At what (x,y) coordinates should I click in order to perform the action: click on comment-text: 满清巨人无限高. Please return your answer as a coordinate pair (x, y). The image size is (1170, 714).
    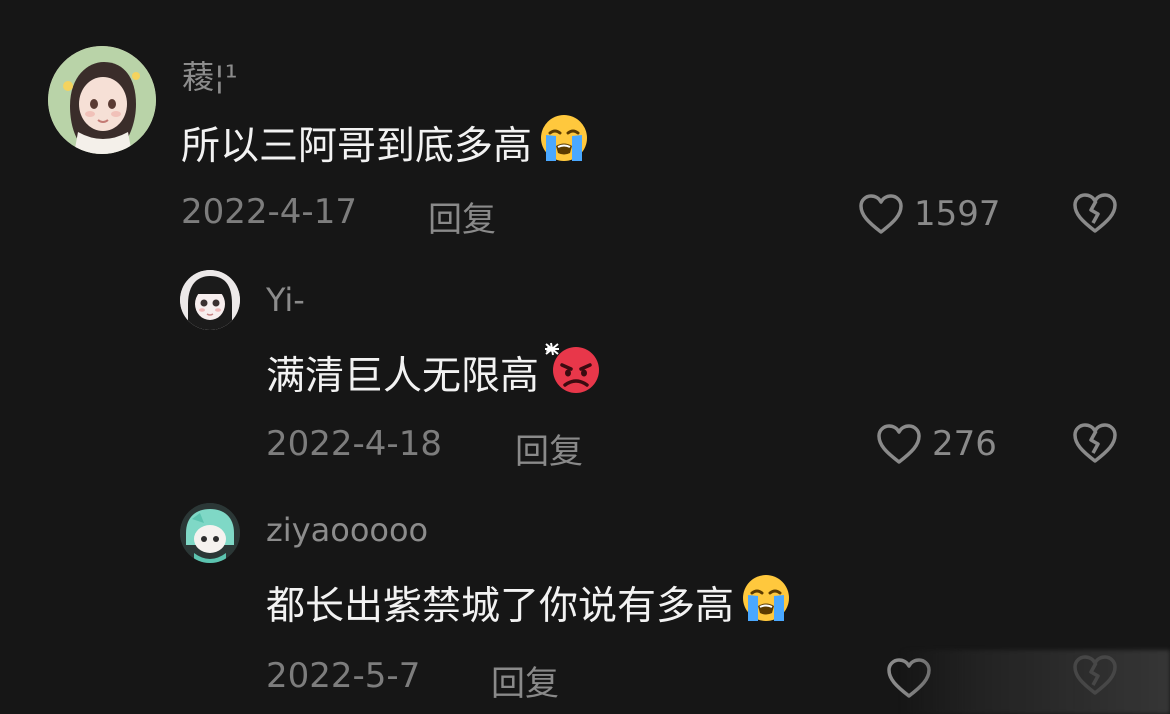
    Looking at the image, I should click on (435, 370).